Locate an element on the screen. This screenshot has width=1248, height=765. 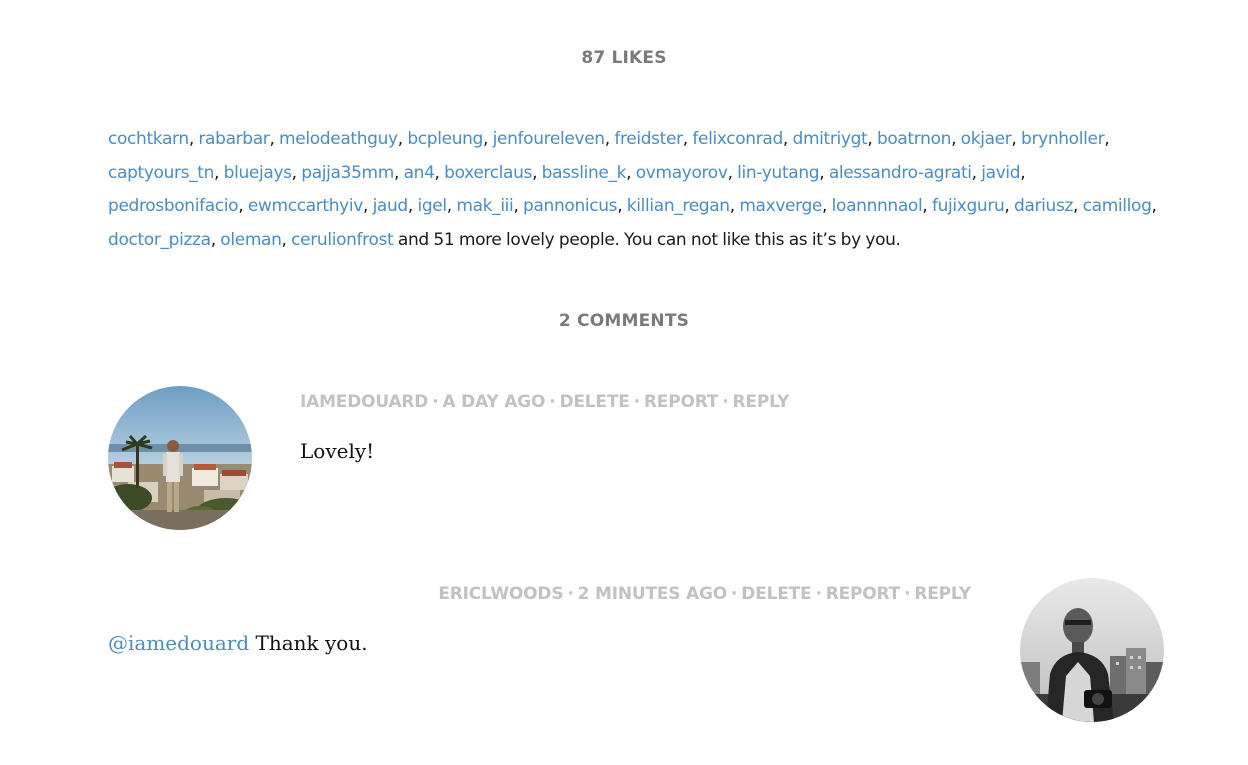
liker-link: doctor_pizza is located at coordinates (159, 240).